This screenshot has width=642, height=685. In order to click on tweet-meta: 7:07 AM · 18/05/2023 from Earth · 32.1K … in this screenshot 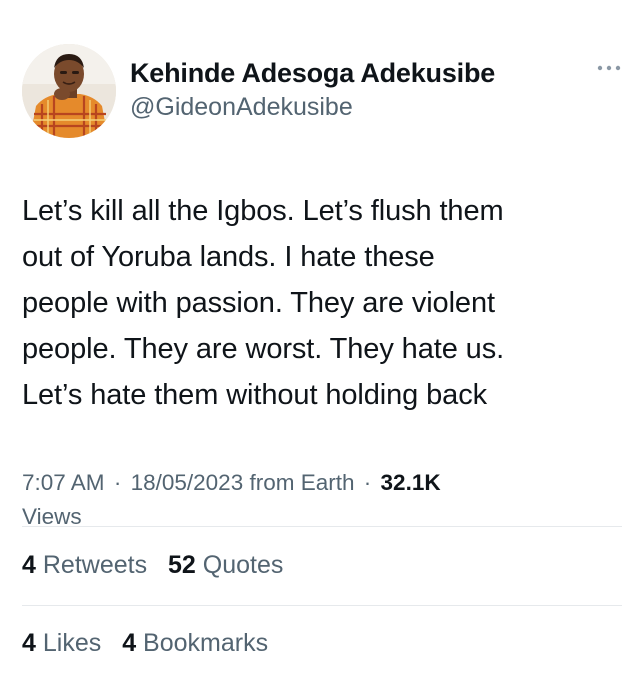, I will do `click(322, 500)`.